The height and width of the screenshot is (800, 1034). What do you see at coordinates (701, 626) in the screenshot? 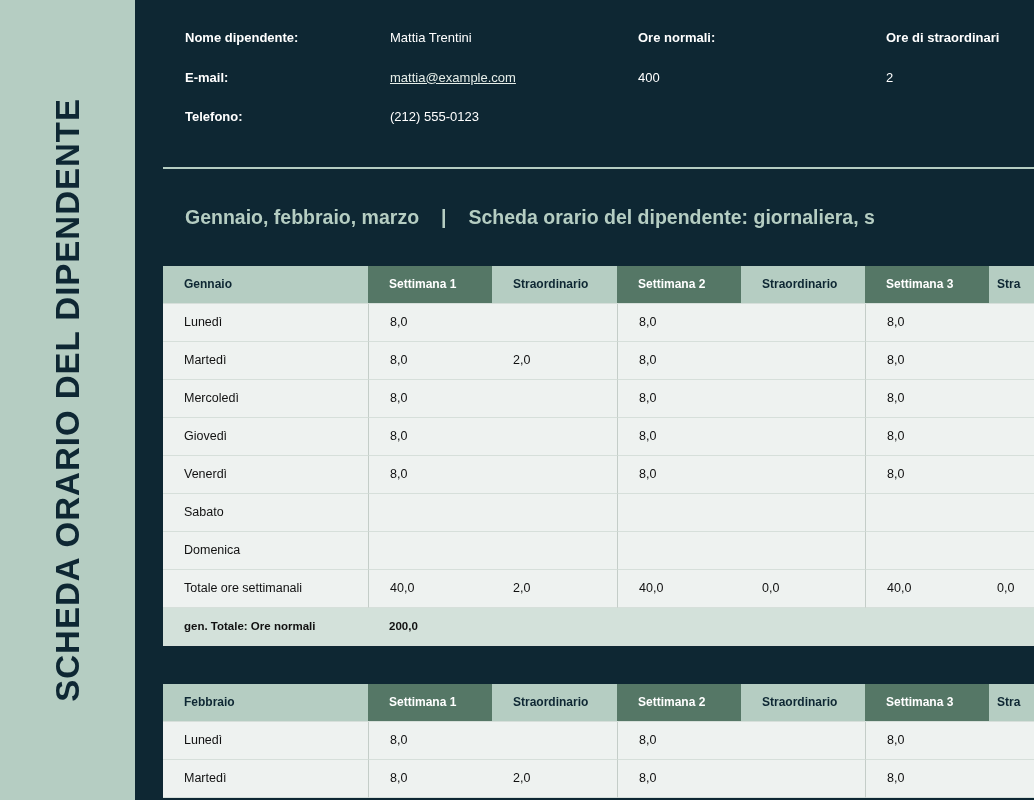
I see `table-cell: 200,0` at bounding box center [701, 626].